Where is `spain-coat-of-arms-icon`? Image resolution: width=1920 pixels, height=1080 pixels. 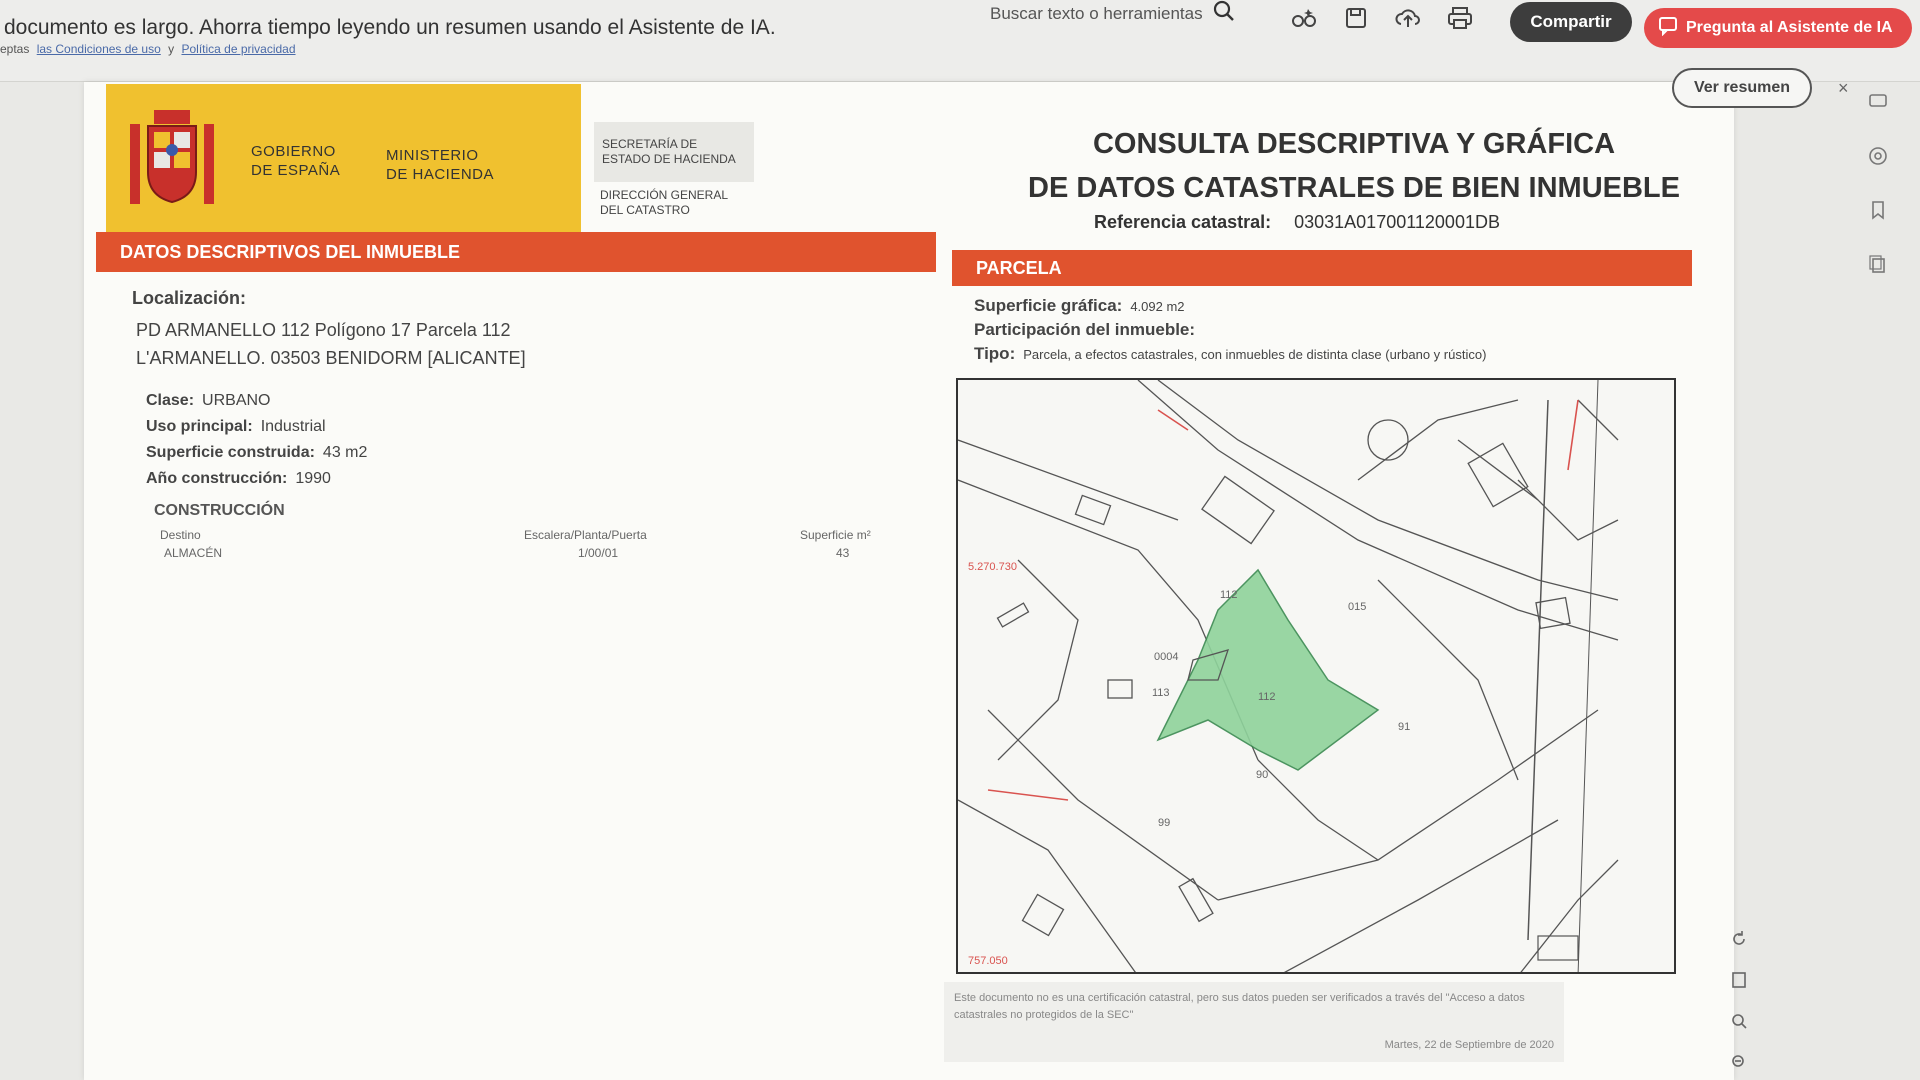 spain-coat-of-arms-icon is located at coordinates (172, 157).